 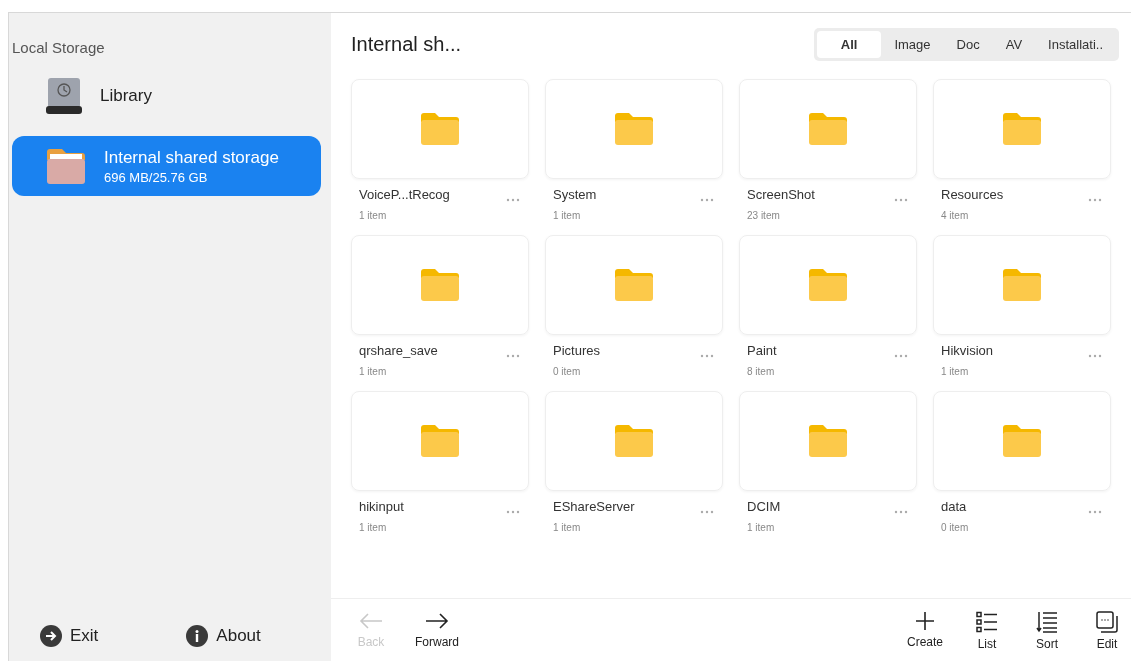 I want to click on plus-icon, so click(x=925, y=621).